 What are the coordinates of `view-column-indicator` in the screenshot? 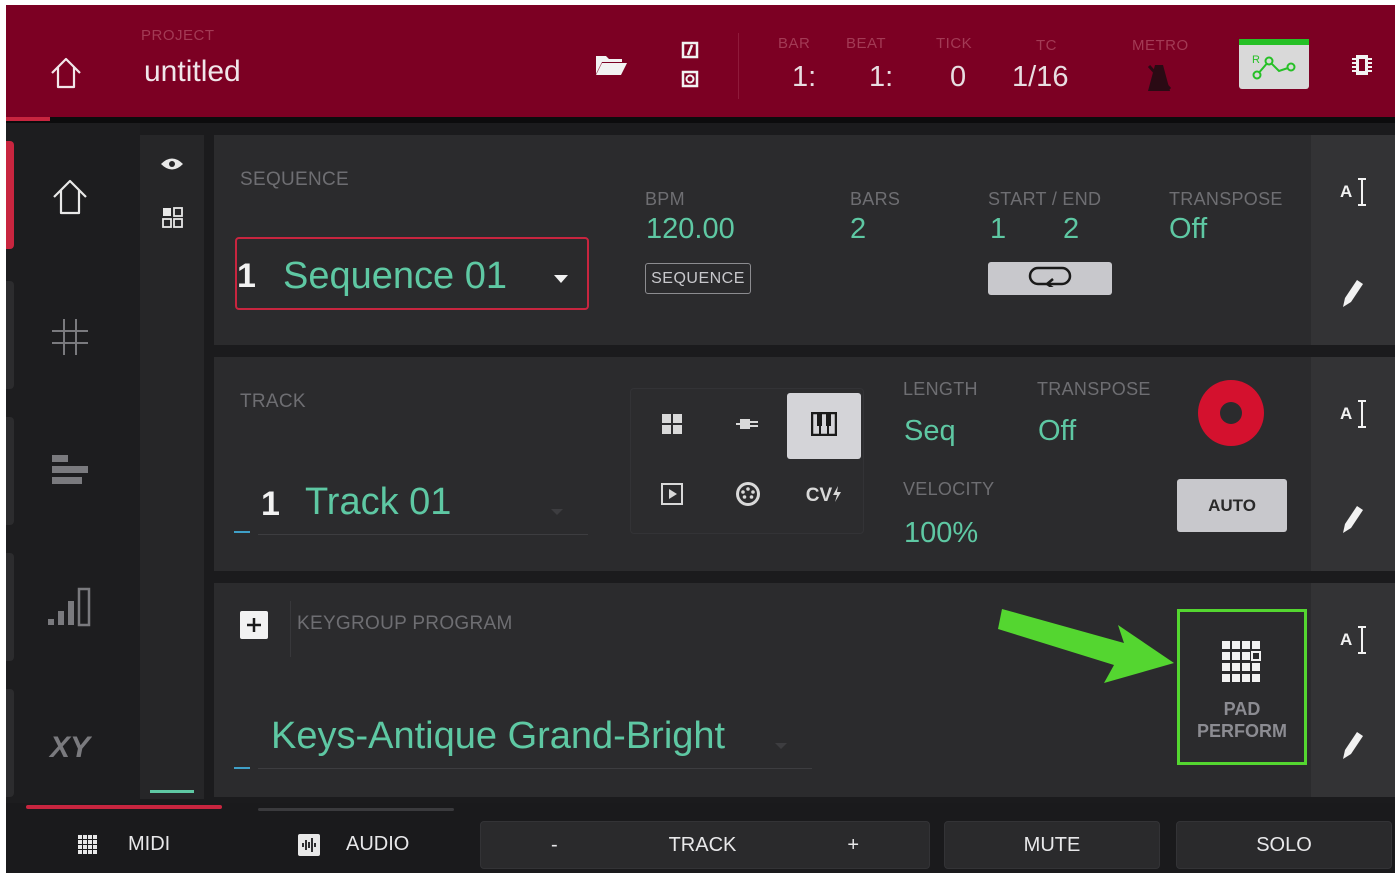 It's located at (172, 791).